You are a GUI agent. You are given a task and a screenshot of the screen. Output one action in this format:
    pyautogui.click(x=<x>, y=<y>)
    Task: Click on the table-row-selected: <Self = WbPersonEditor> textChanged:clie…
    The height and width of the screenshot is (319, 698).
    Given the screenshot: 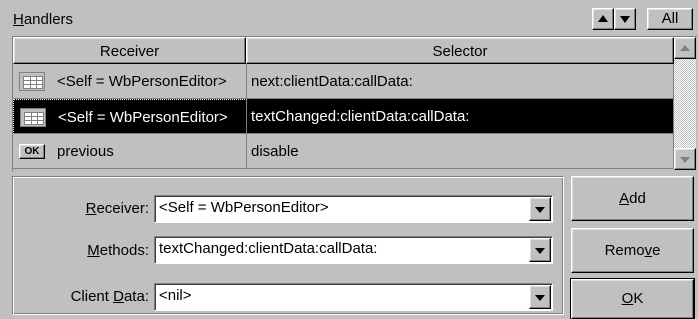 What is the action you would take?
    pyautogui.click(x=343, y=116)
    